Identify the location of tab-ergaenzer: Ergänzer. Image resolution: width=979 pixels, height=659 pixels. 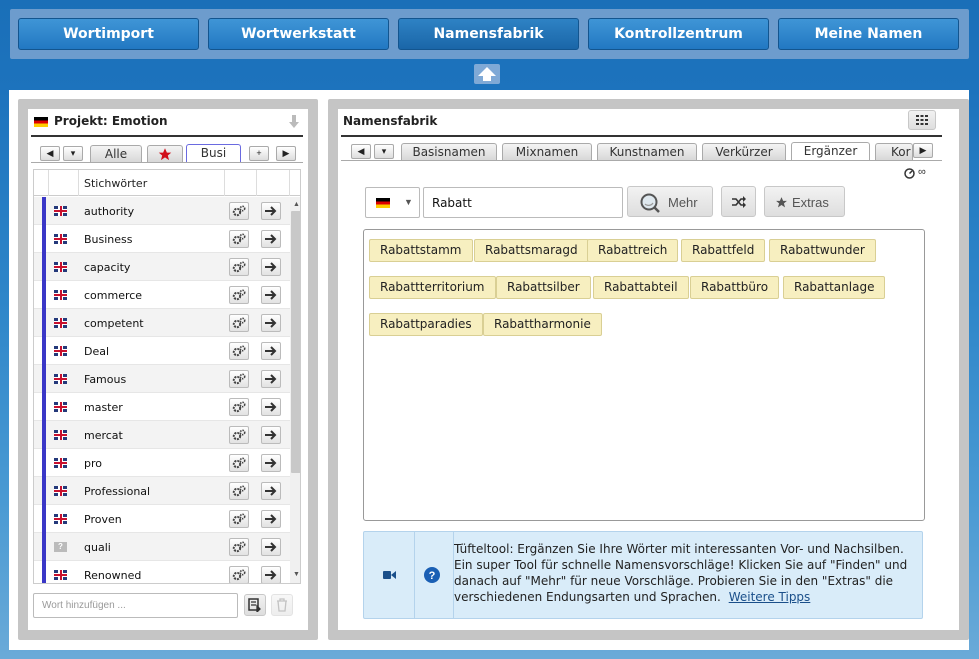
(830, 151).